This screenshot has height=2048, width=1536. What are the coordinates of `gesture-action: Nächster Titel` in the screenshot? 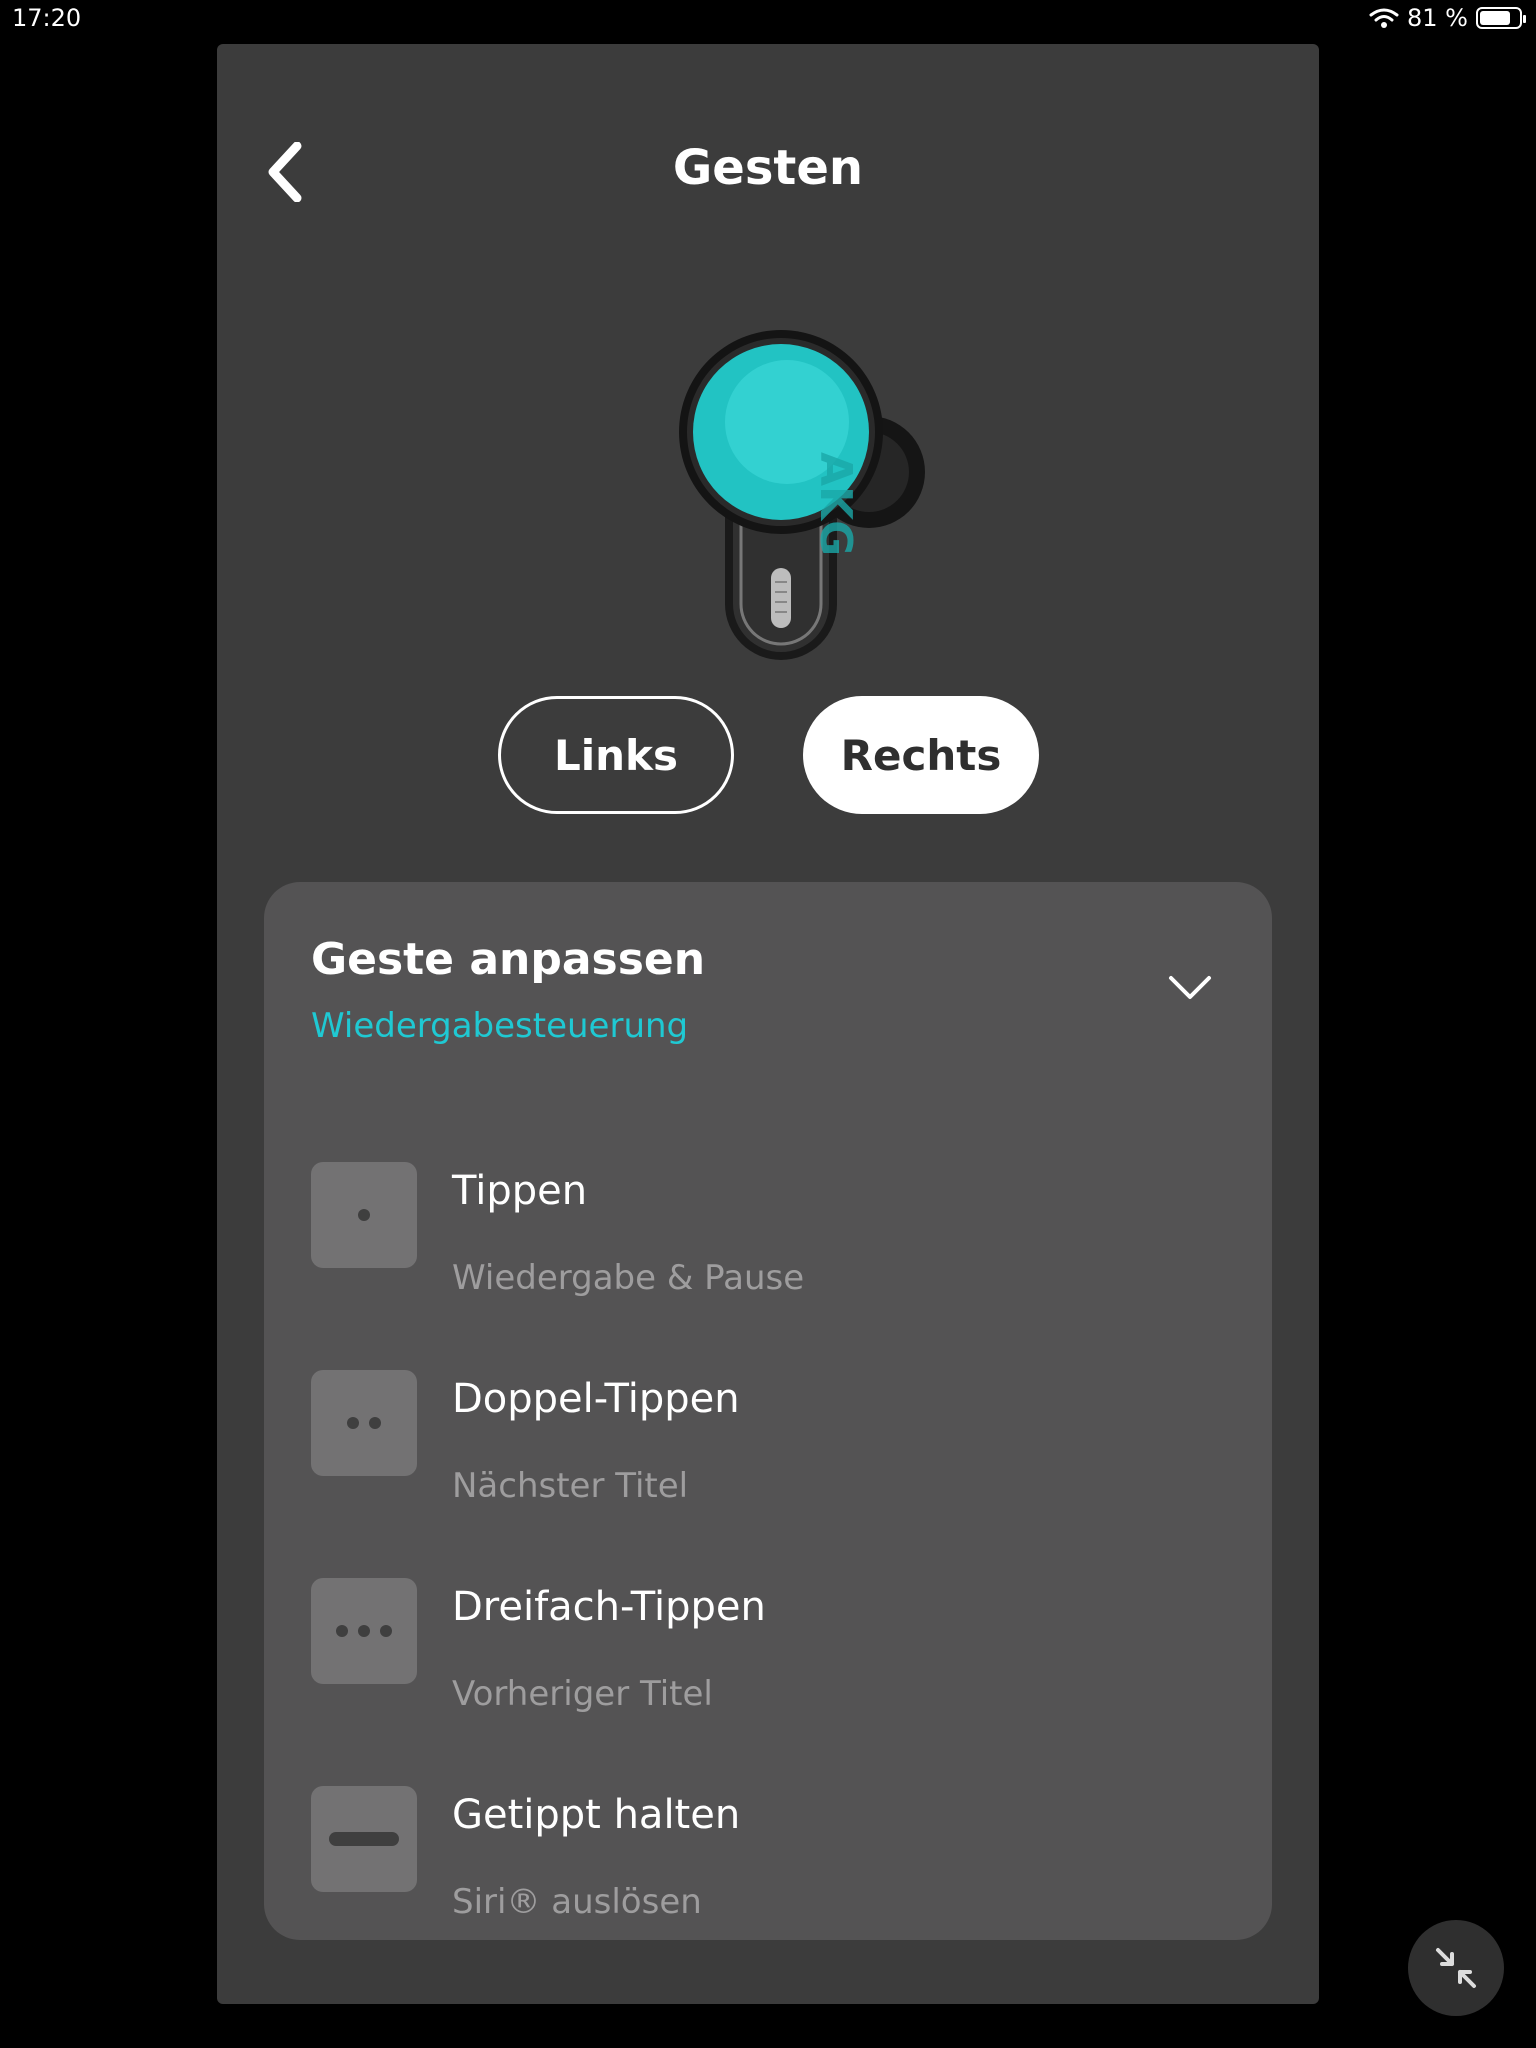 It's located at (570, 1486).